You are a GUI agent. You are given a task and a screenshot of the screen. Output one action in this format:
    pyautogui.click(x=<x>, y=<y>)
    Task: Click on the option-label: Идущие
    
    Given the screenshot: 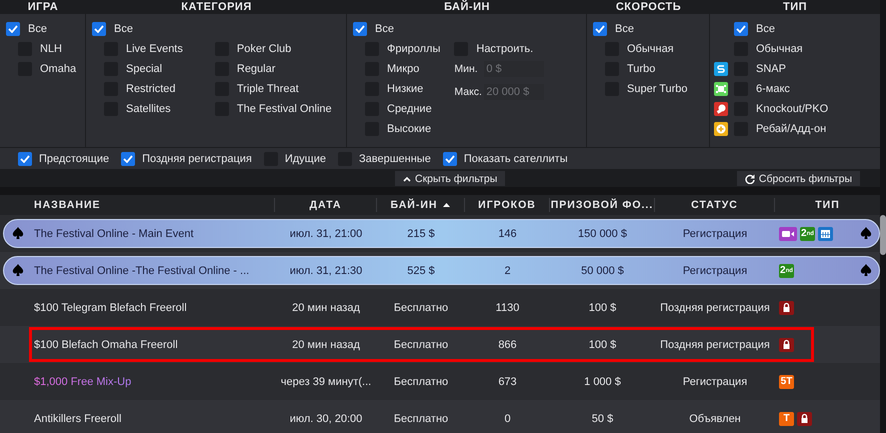 What is the action you would take?
    pyautogui.click(x=305, y=158)
    